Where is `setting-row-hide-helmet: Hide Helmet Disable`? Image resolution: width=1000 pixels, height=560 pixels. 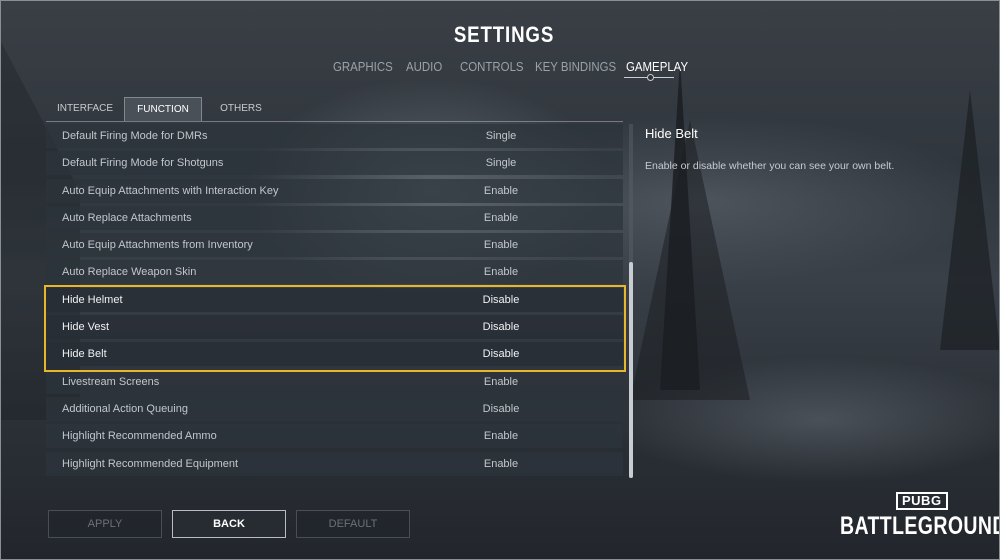 setting-row-hide-helmet: Hide Helmet Disable is located at coordinates (334, 299).